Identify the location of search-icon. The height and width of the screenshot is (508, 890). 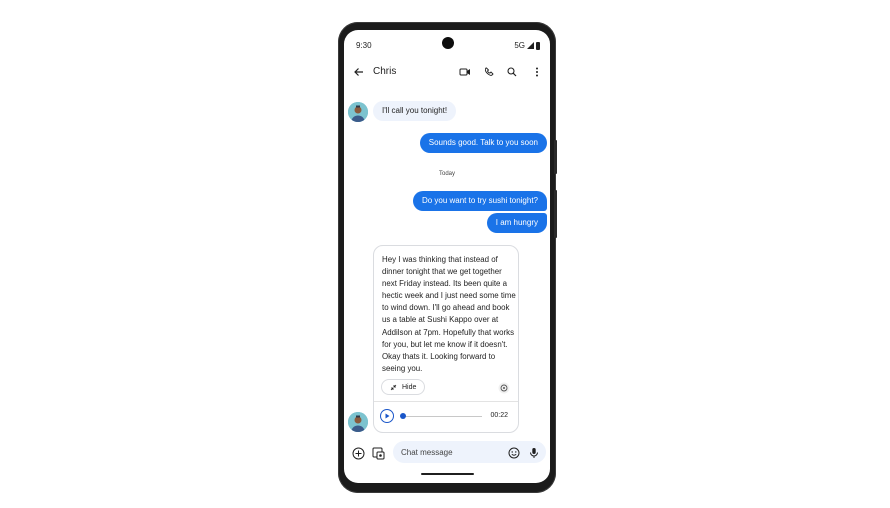
(512, 72).